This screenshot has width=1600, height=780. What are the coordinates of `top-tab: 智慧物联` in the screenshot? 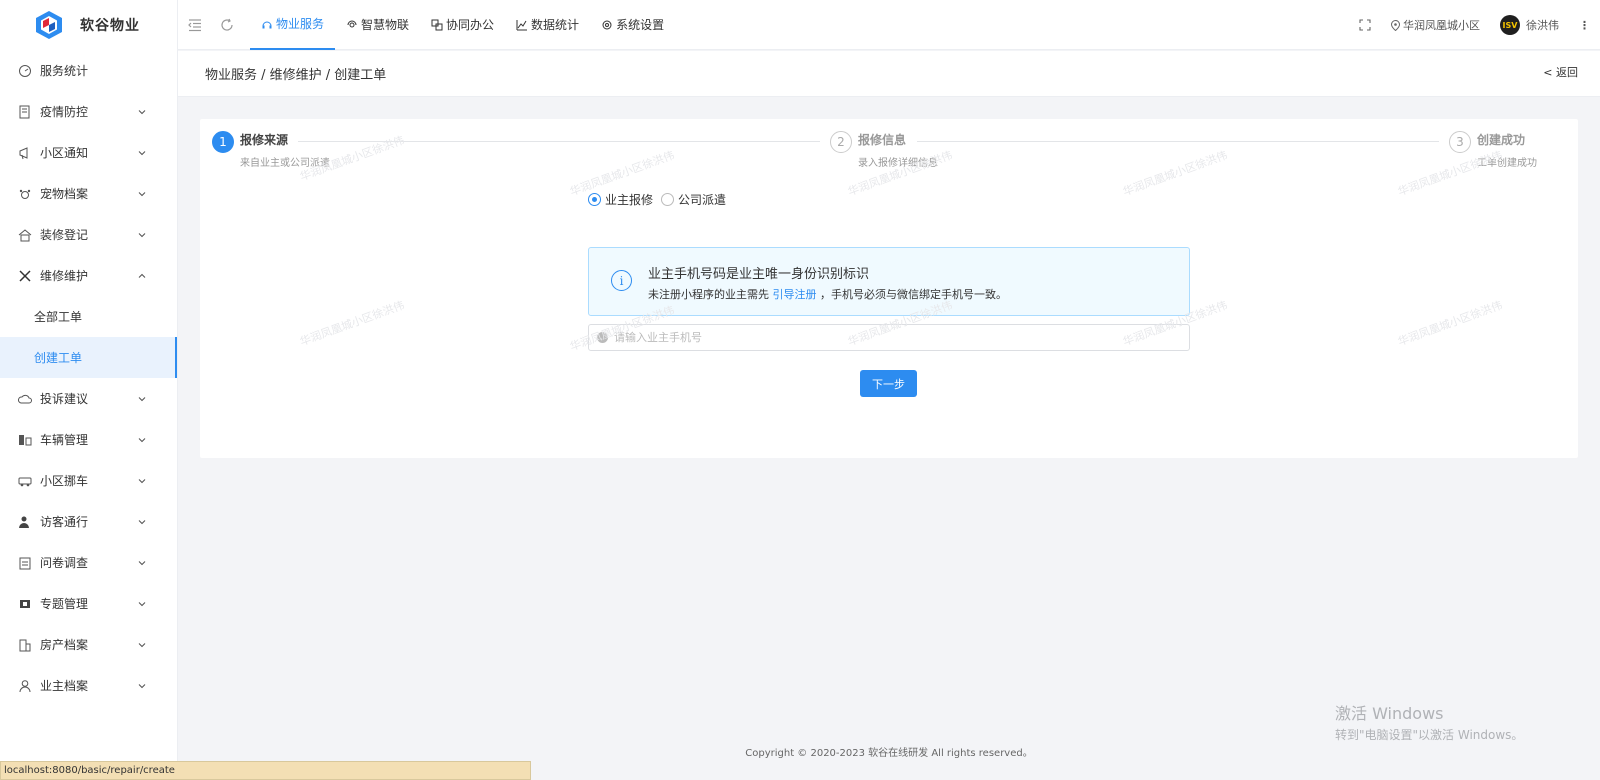 It's located at (377, 25).